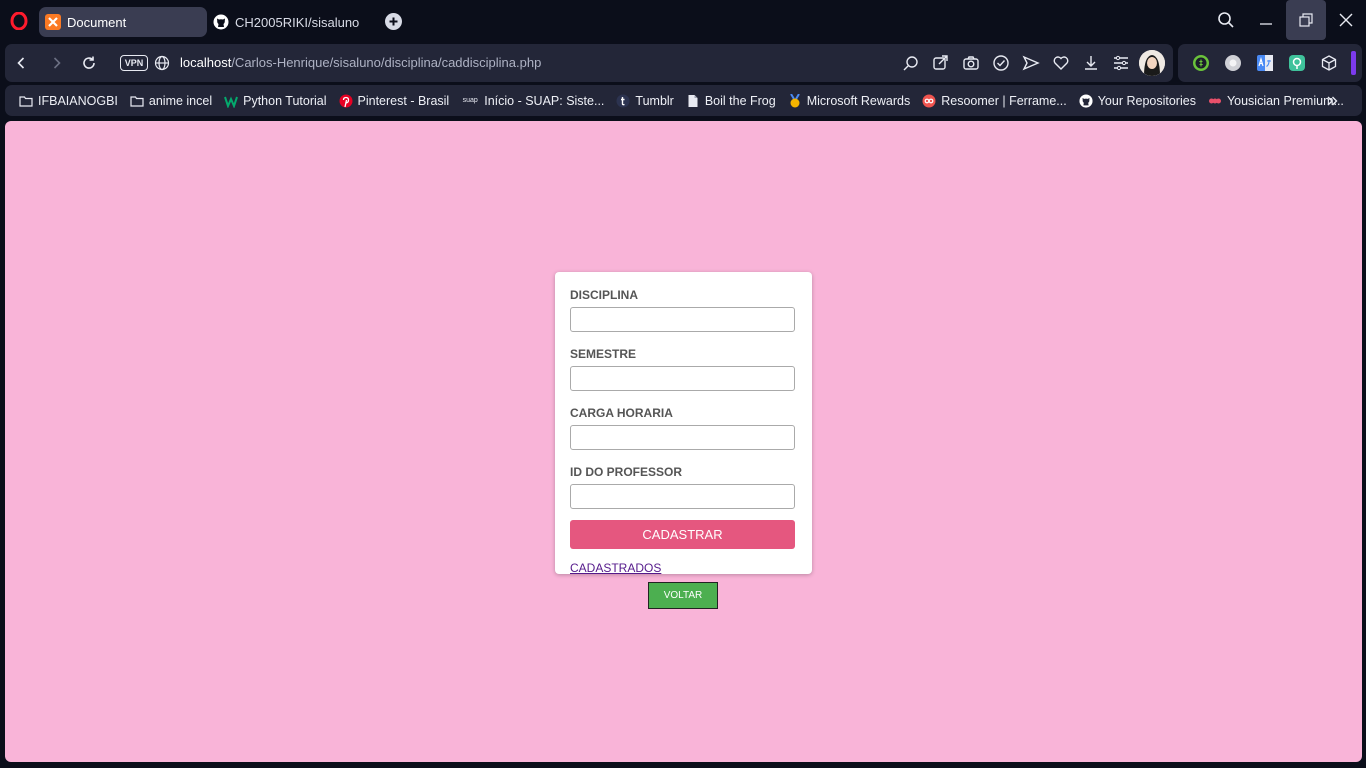  I want to click on bookmarks-overflow-icon, so click(1332, 101).